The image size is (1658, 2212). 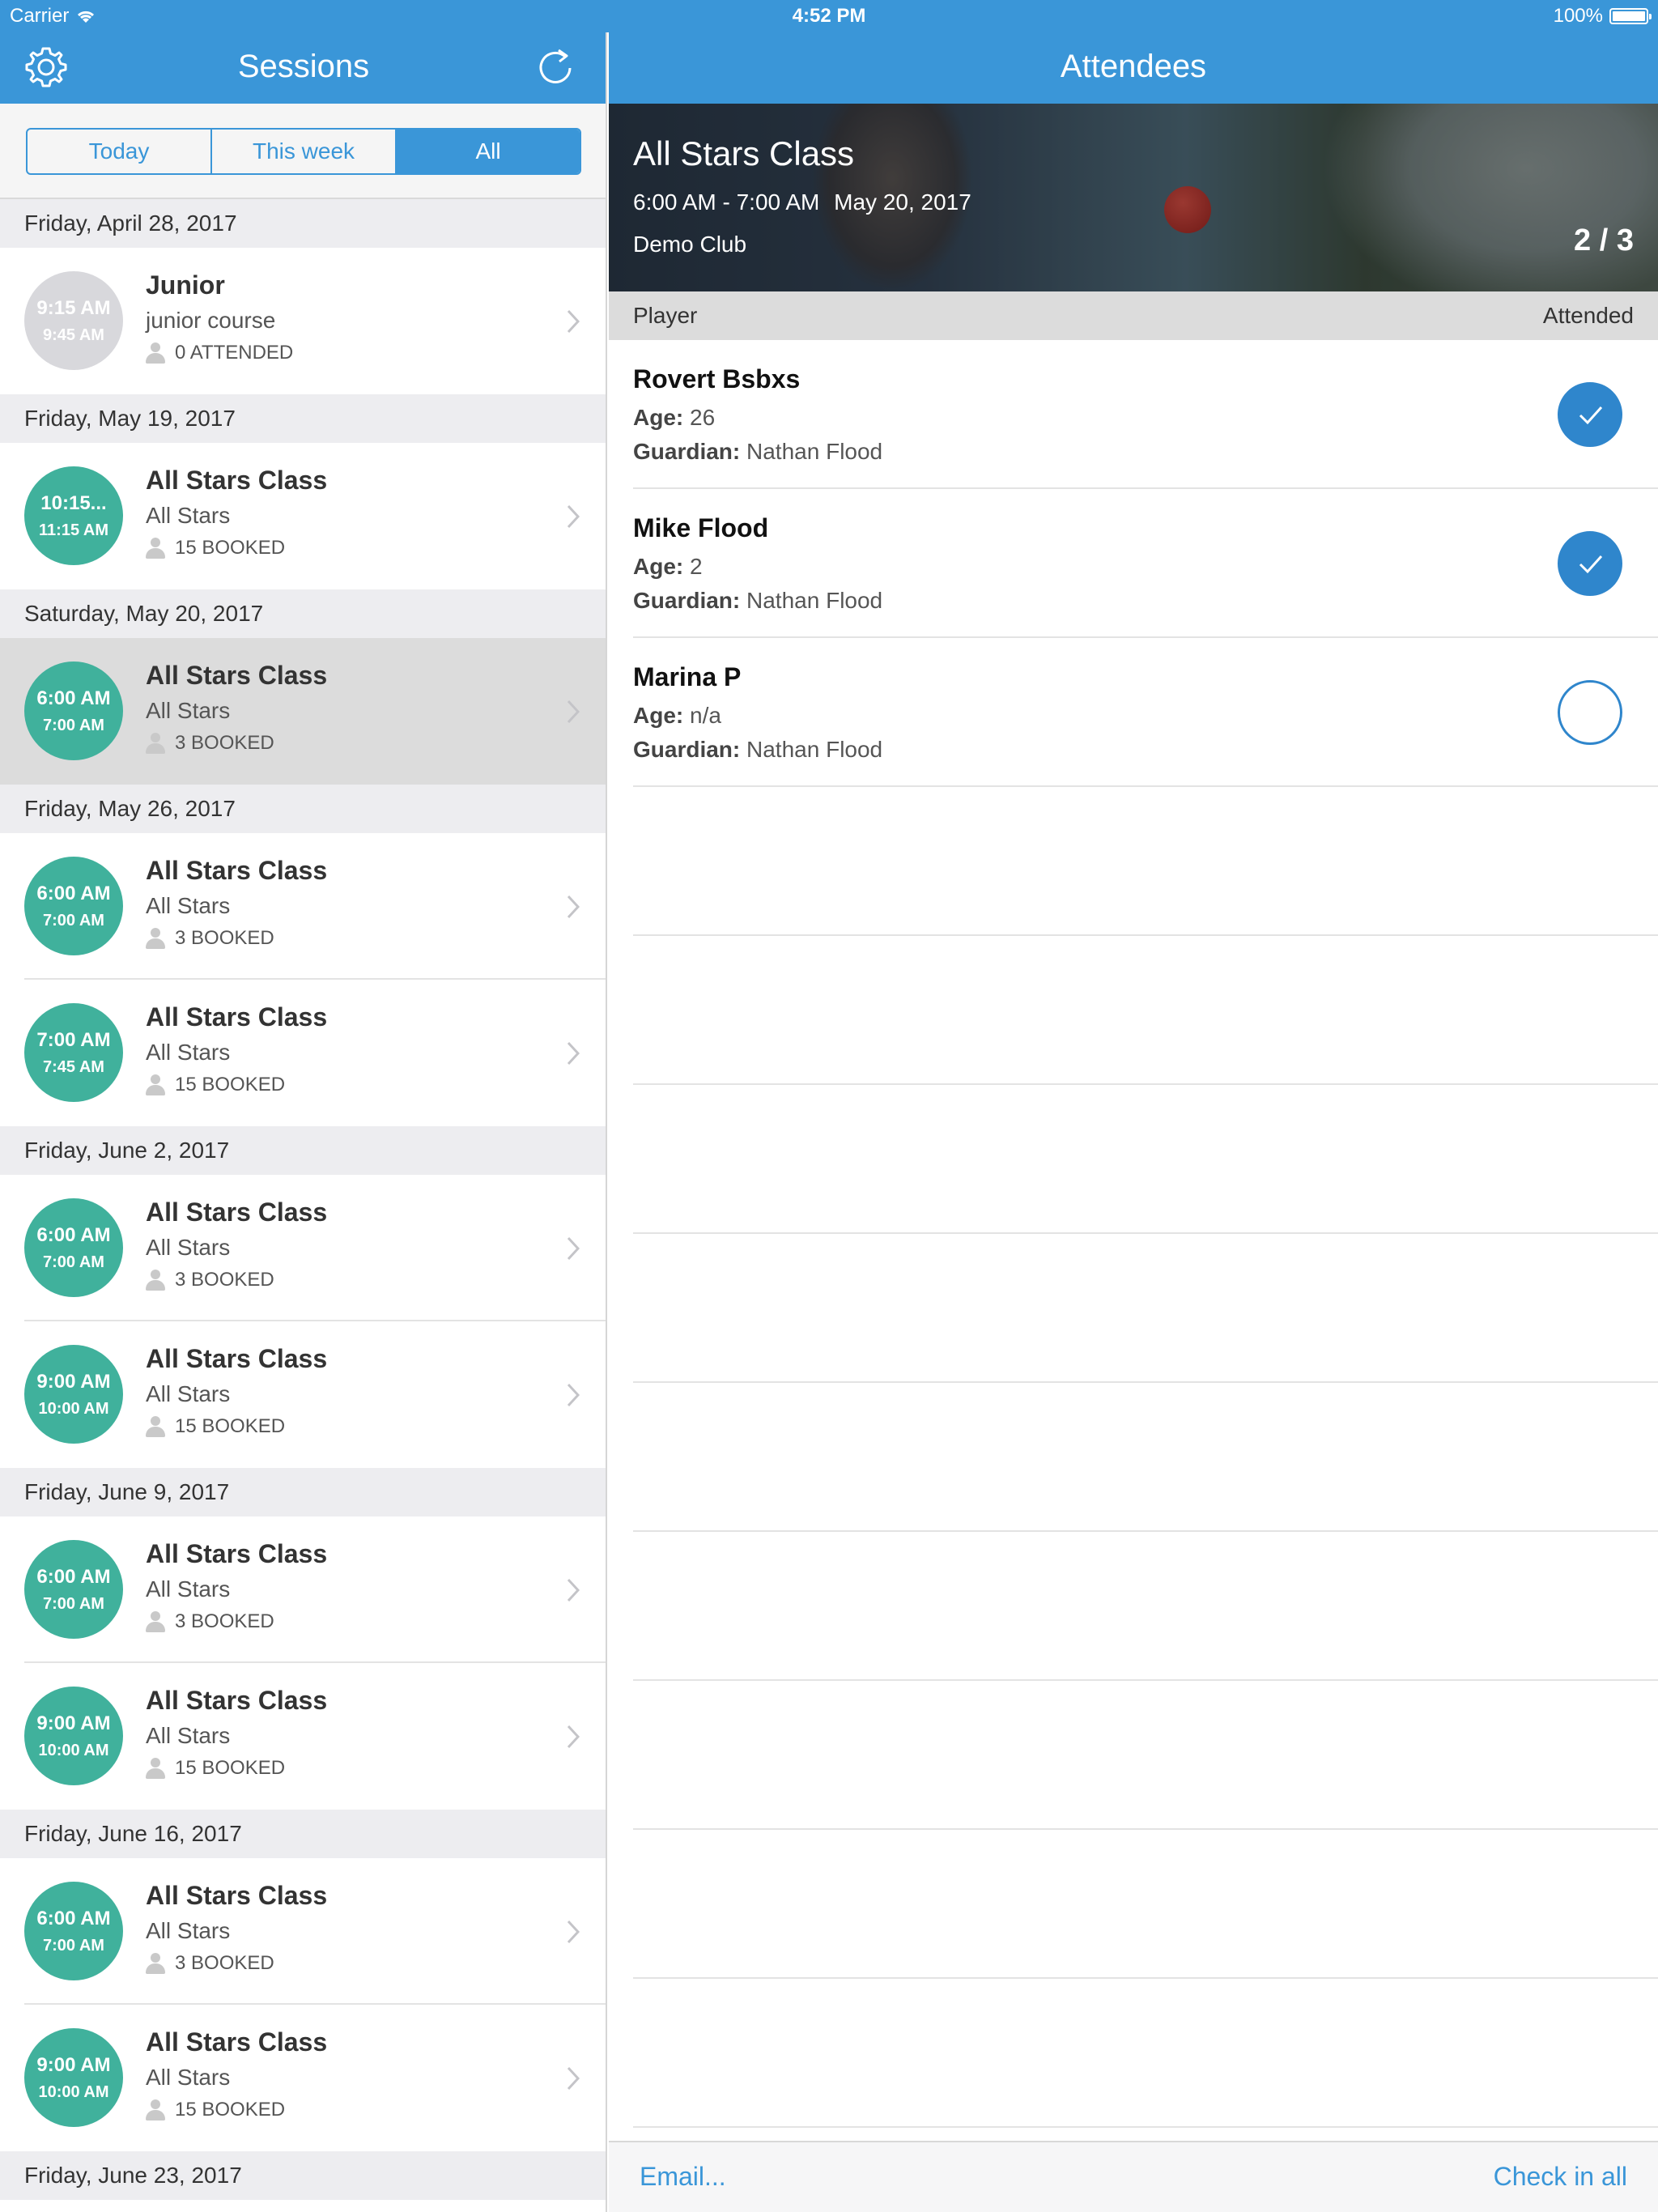 I want to click on session-start-time: 7:00 AM, so click(x=73, y=1039).